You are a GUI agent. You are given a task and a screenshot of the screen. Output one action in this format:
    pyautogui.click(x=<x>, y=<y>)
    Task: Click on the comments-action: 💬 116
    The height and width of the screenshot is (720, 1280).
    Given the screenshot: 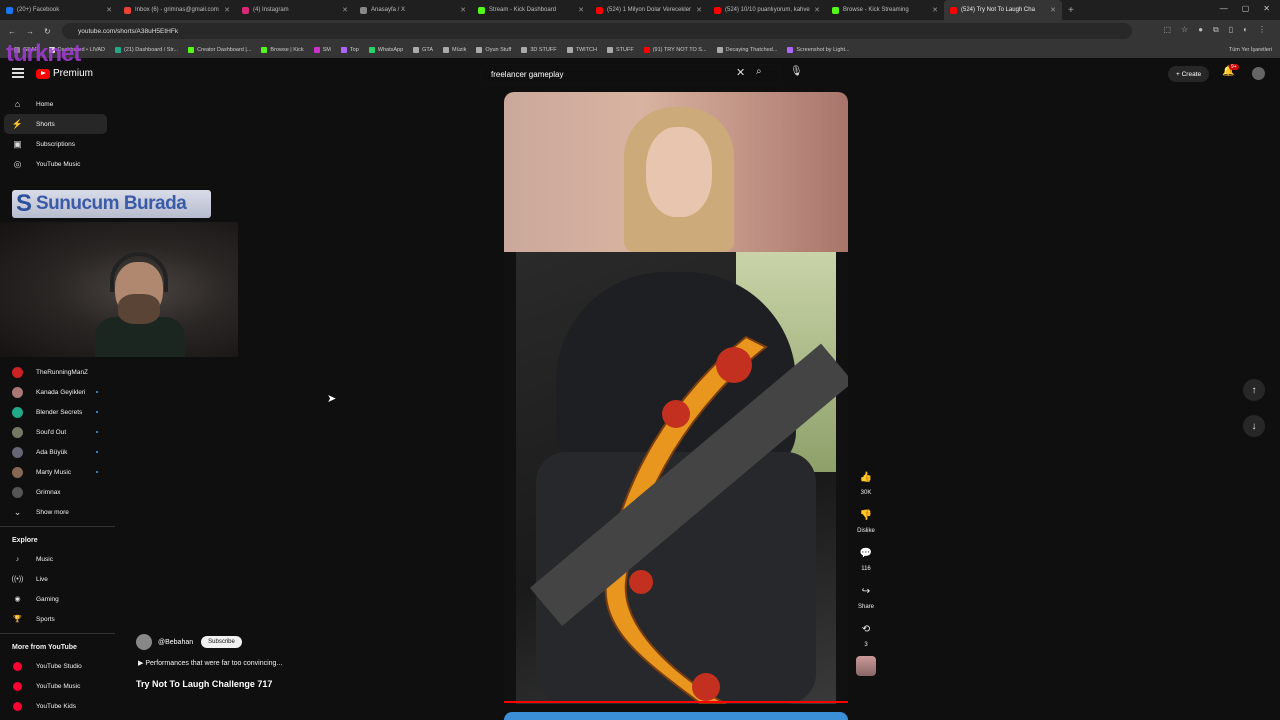 What is the action you would take?
    pyautogui.click(x=866, y=557)
    